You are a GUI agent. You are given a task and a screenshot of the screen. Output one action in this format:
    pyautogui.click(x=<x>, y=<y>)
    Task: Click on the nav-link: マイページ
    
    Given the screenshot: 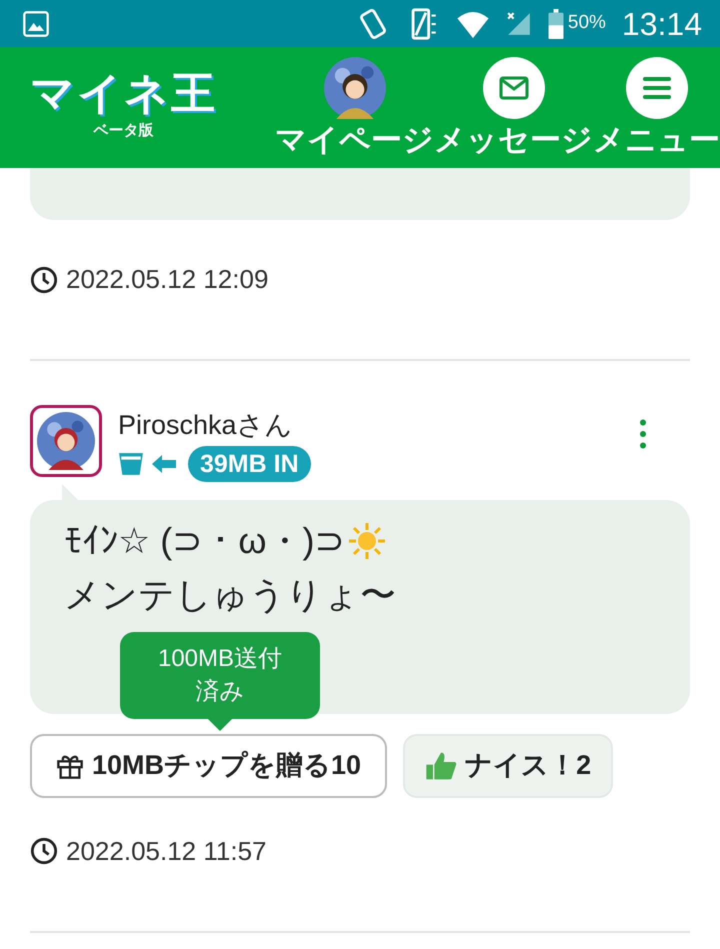 What is the action you would take?
    pyautogui.click(x=354, y=107)
    